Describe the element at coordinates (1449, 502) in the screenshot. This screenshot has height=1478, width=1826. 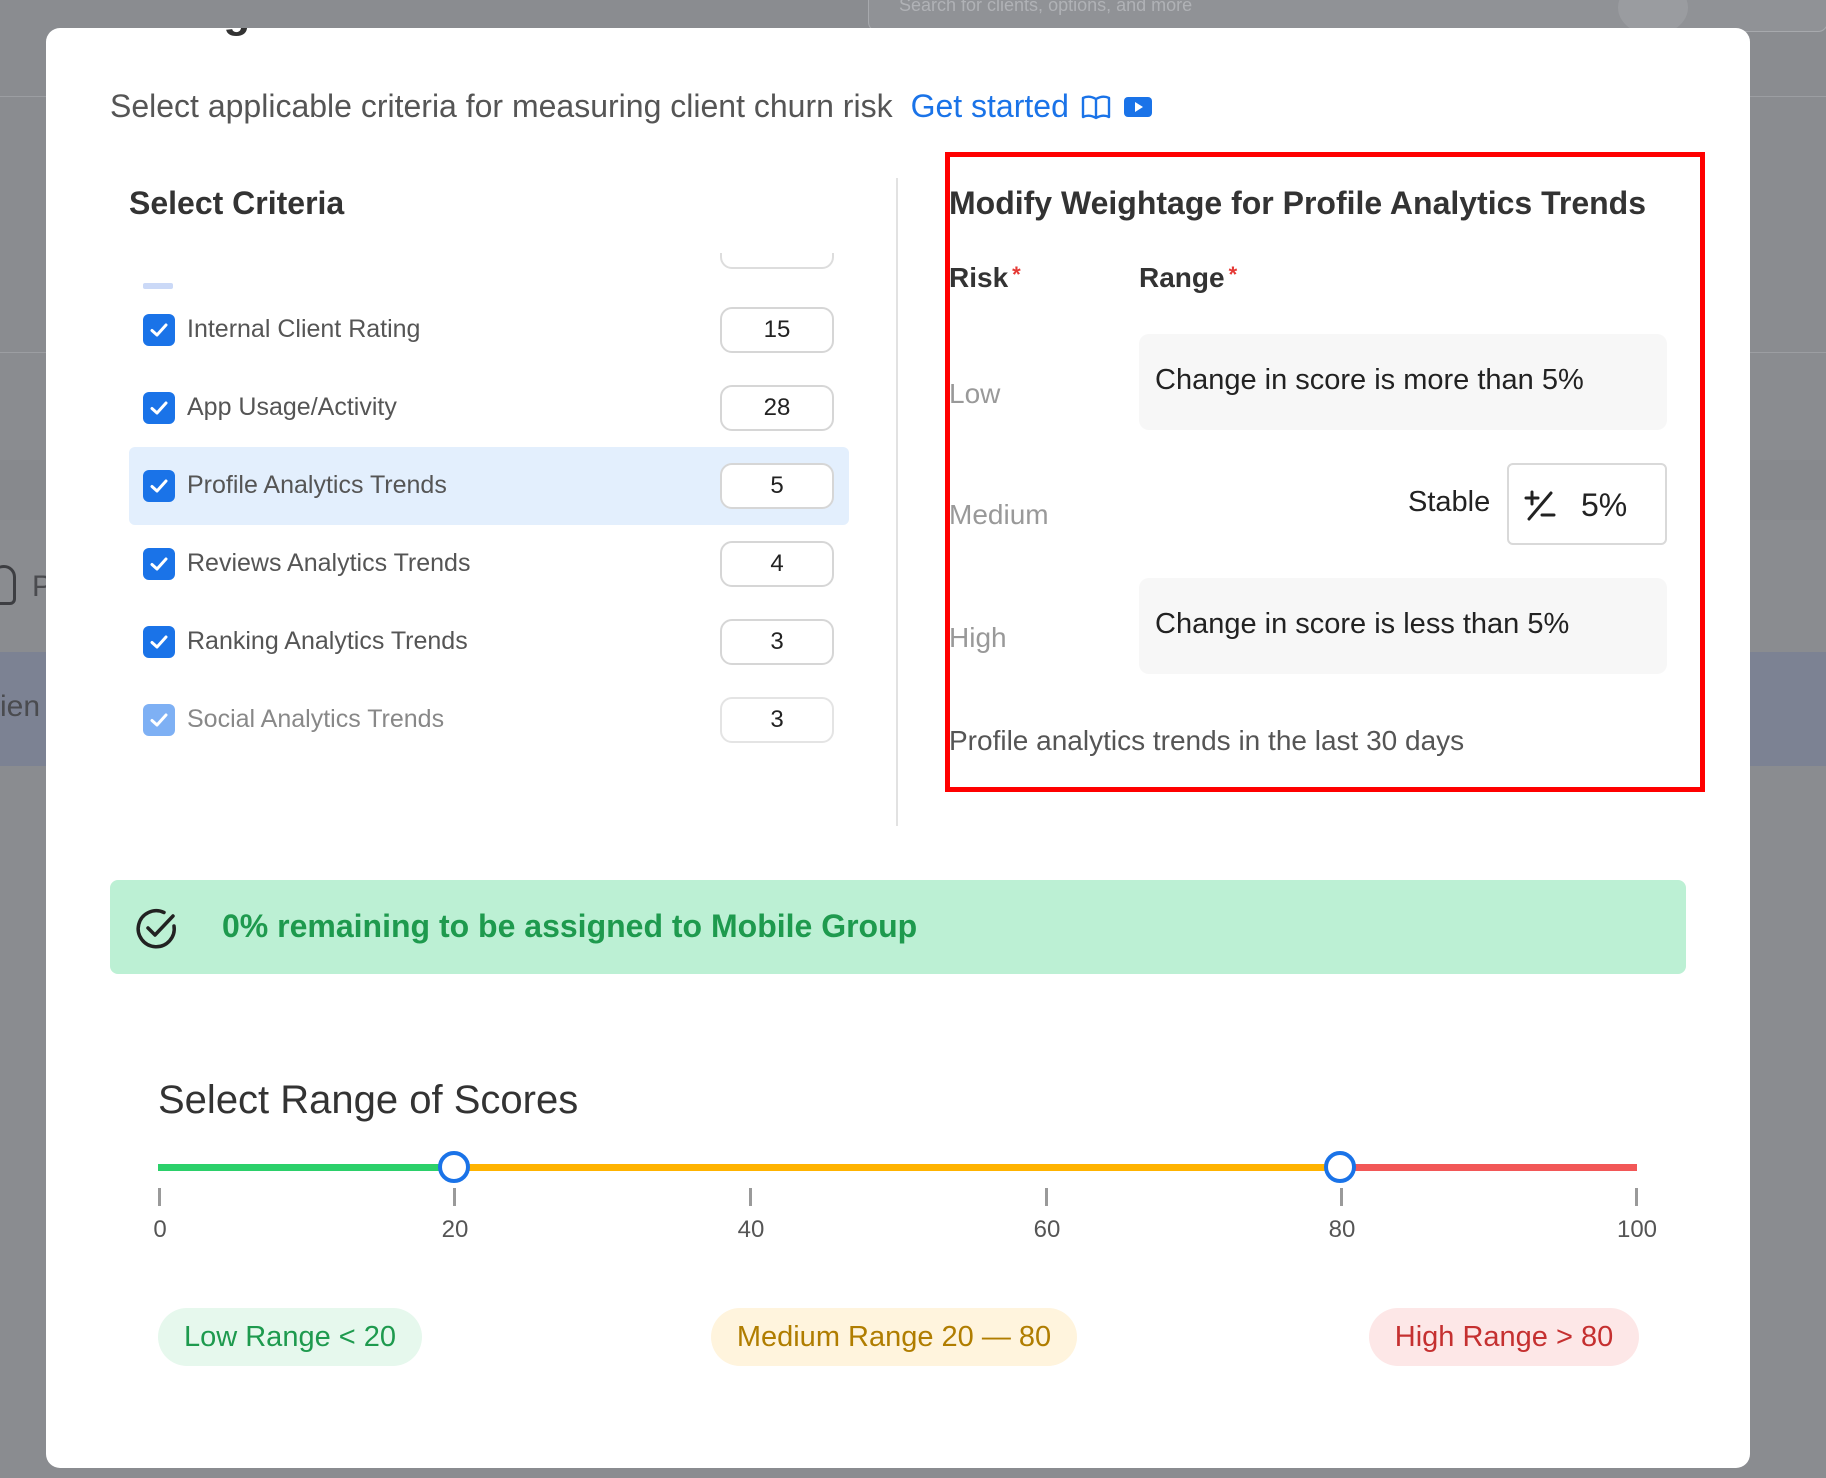
I see `stable-label: Stable` at that location.